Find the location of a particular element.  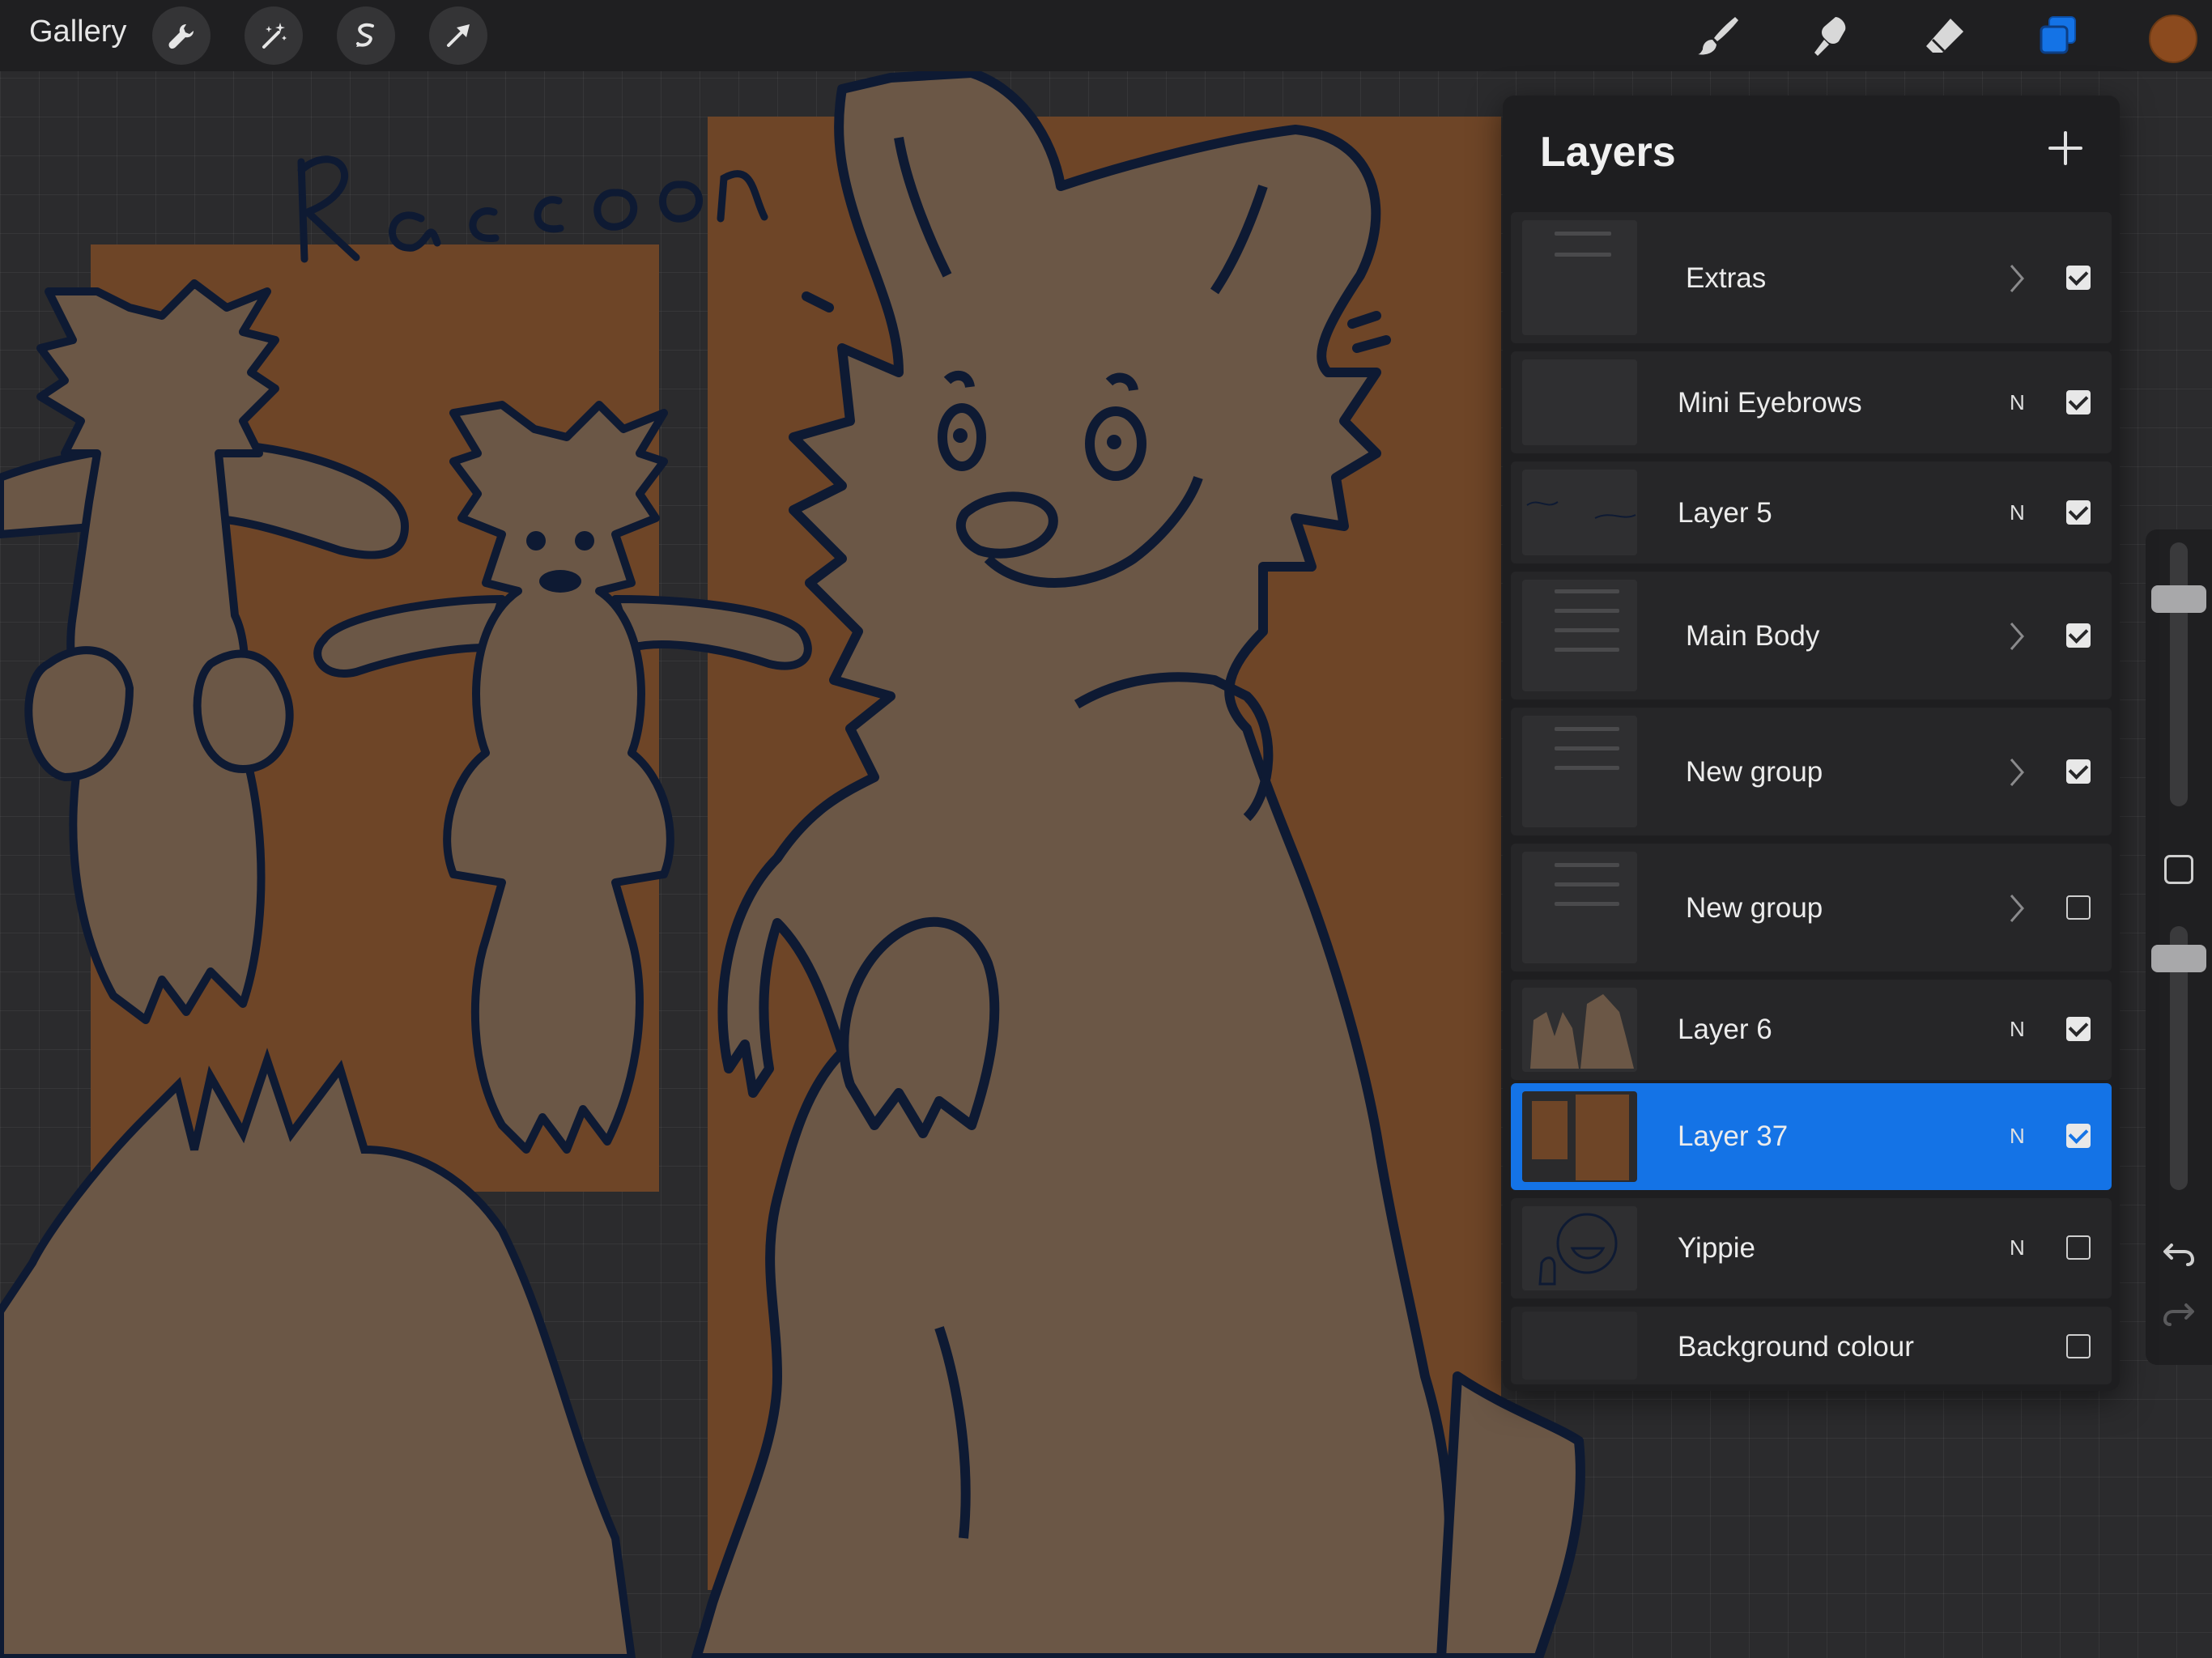

layer-name: Background colour is located at coordinates (1796, 1347).